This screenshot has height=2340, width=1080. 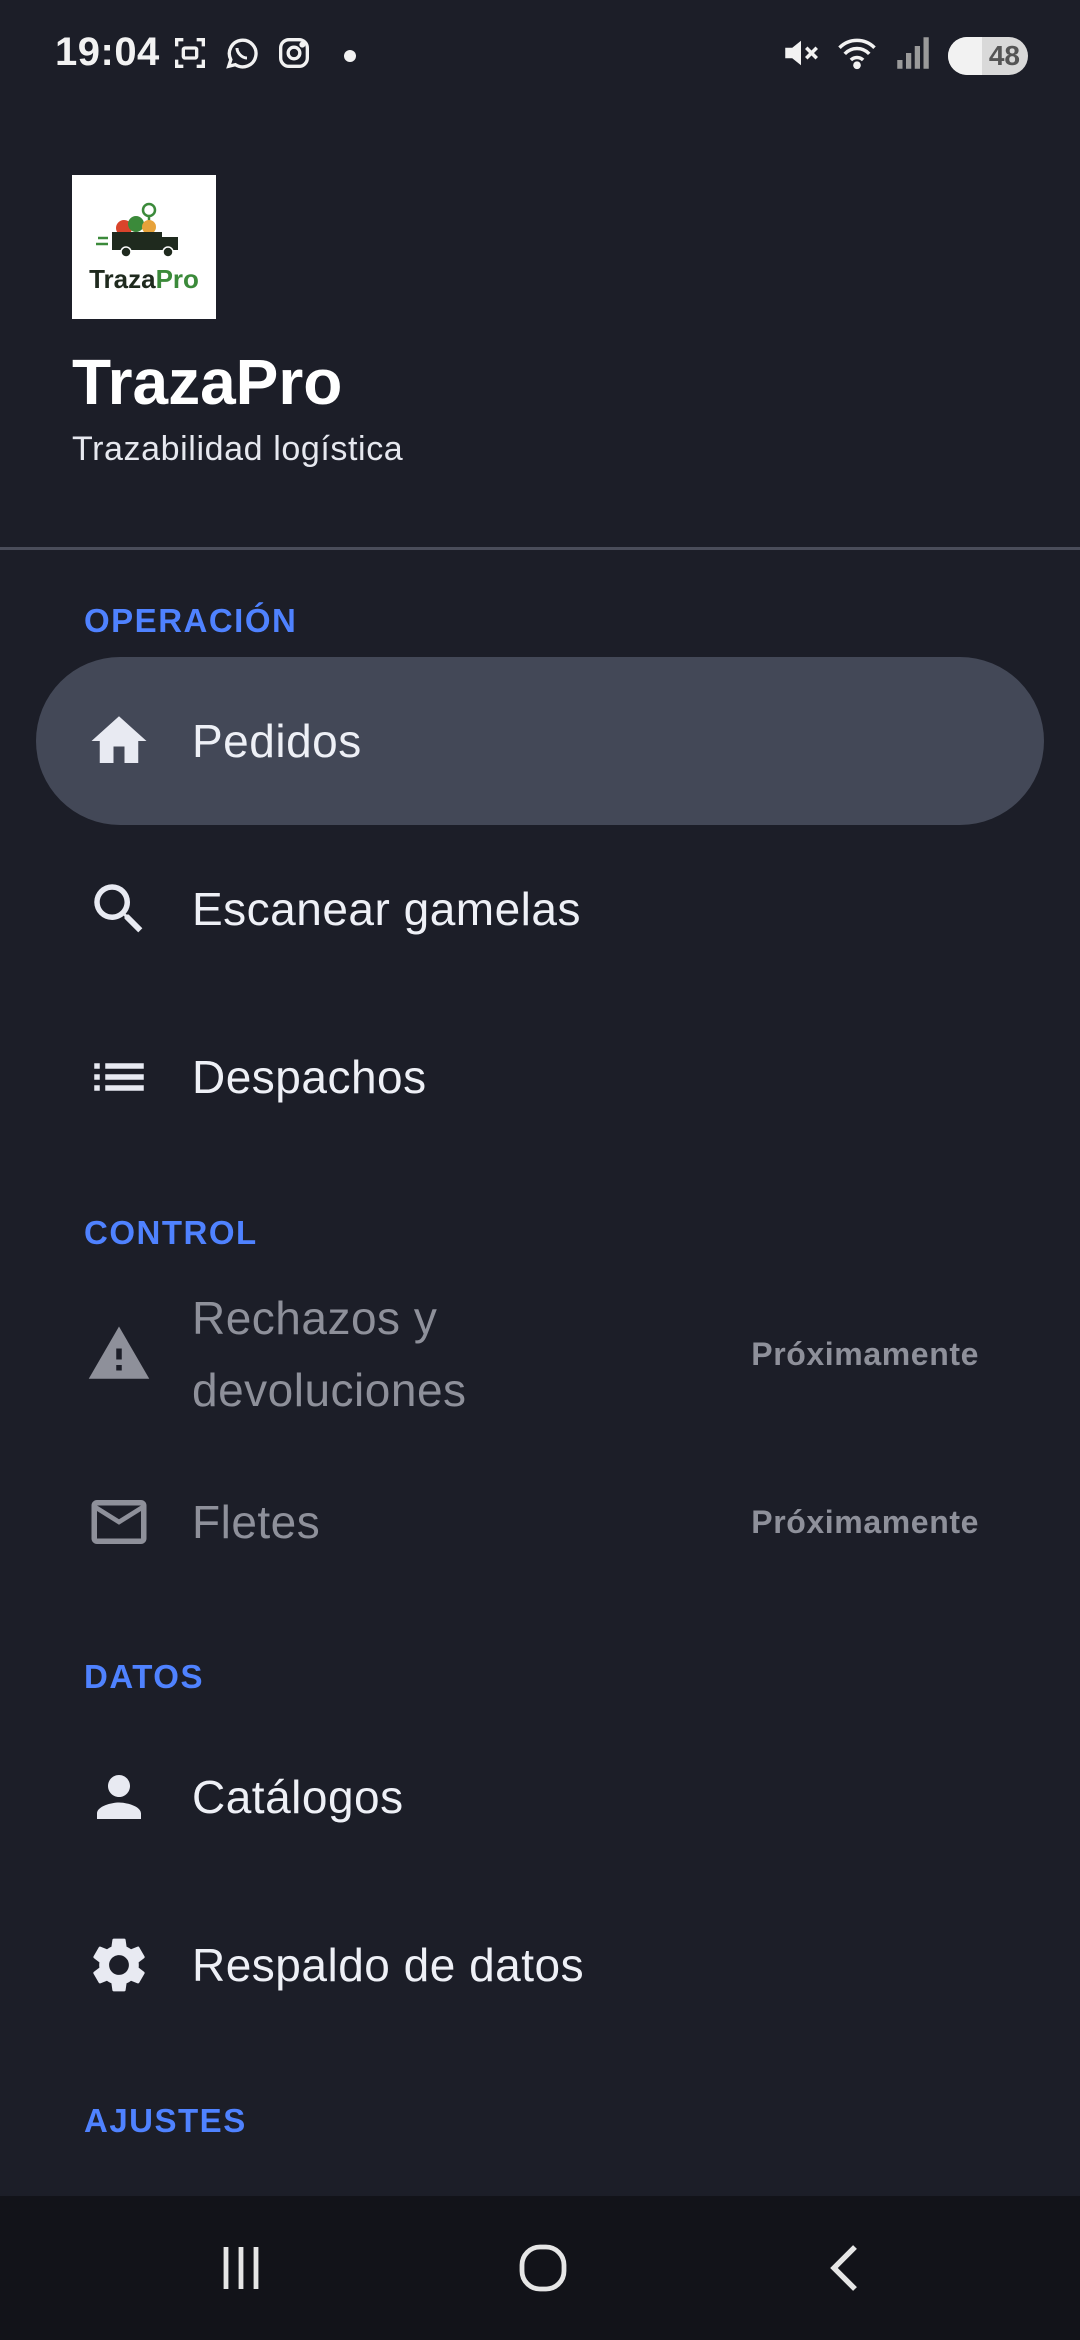 I want to click on battery-level: 48, so click(x=1004, y=55).